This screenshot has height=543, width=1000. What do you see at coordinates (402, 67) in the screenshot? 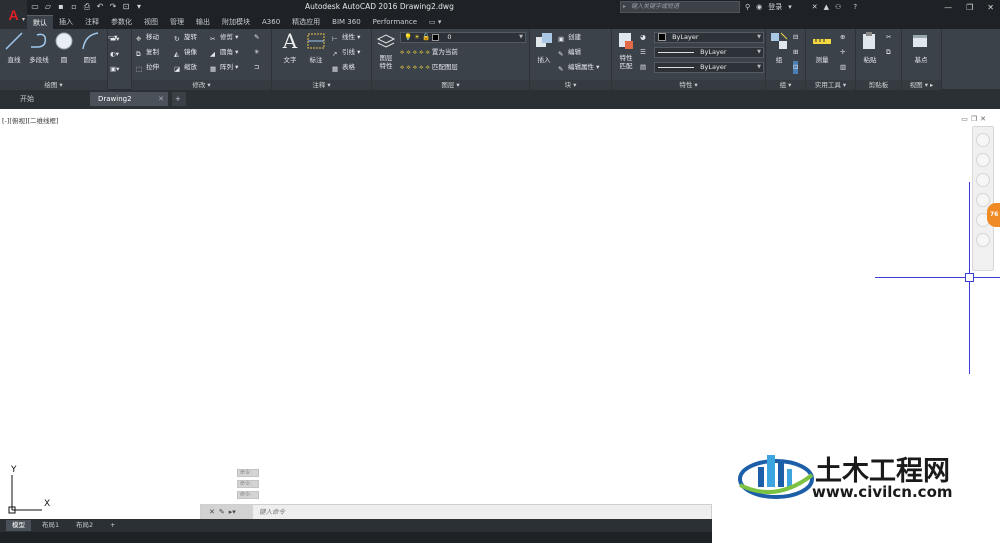
I see `layer-on-icon: ⟡` at bounding box center [402, 67].